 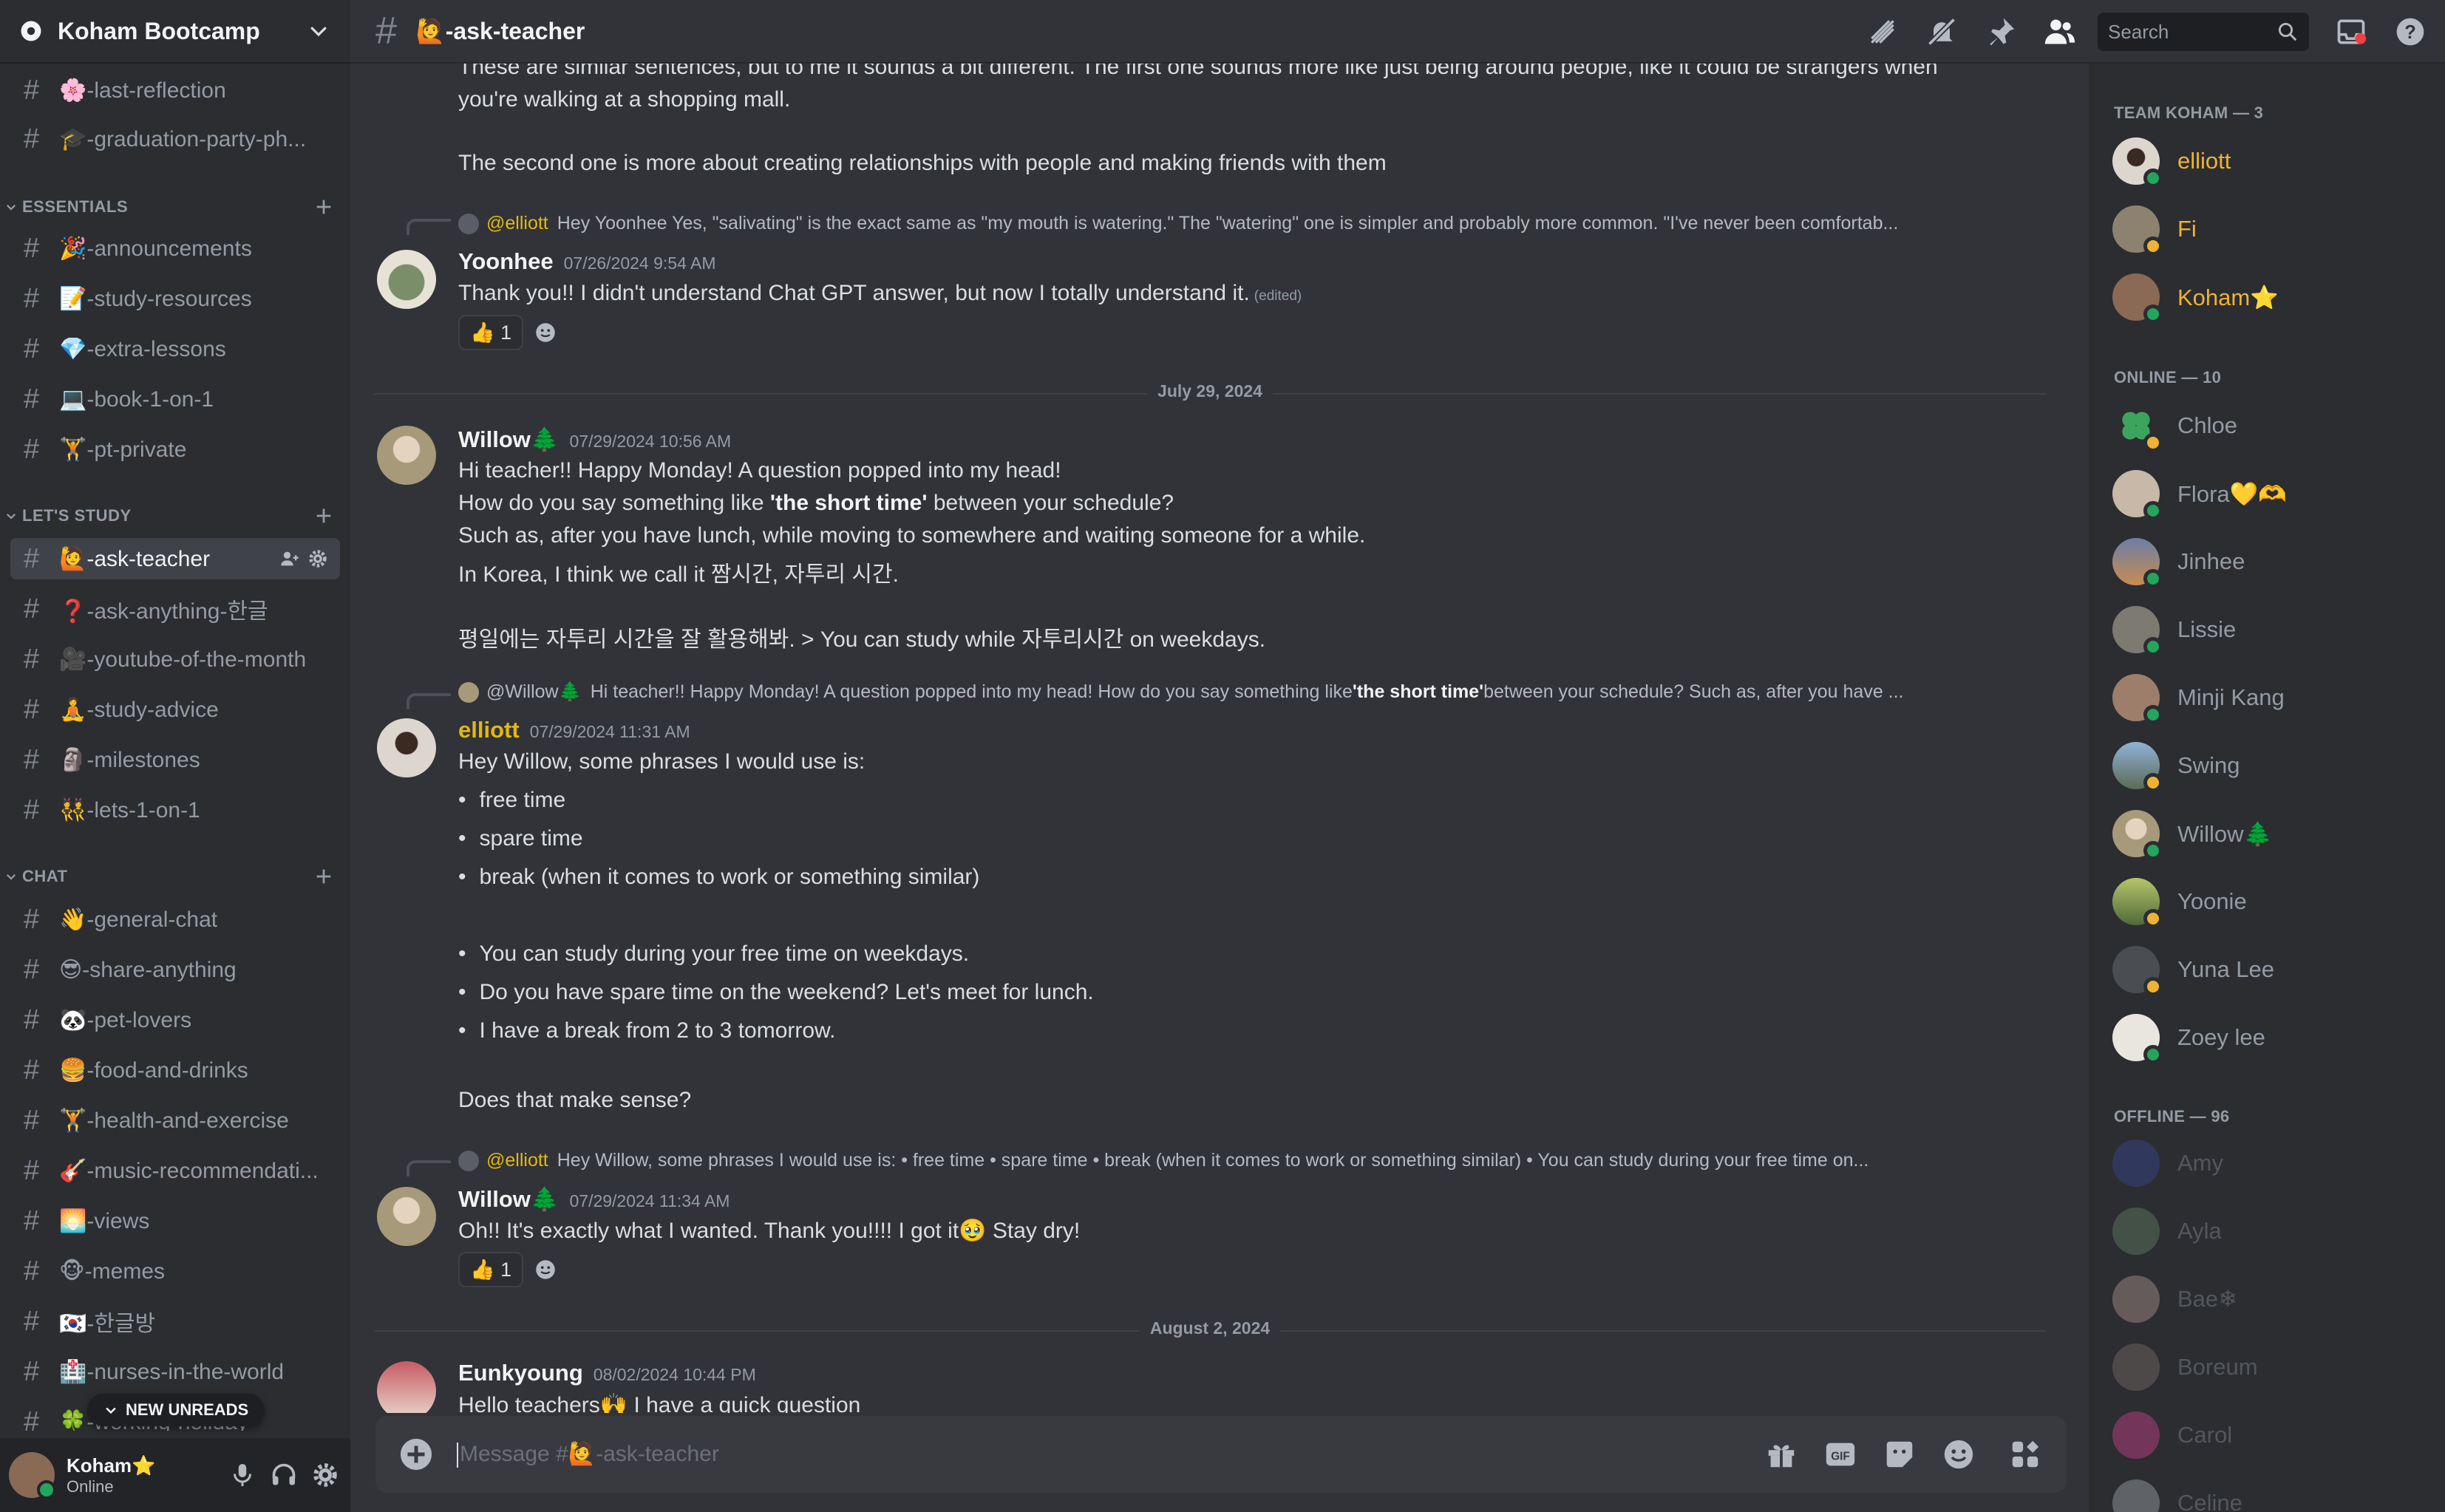 I want to click on gift-button, so click(x=1782, y=1455).